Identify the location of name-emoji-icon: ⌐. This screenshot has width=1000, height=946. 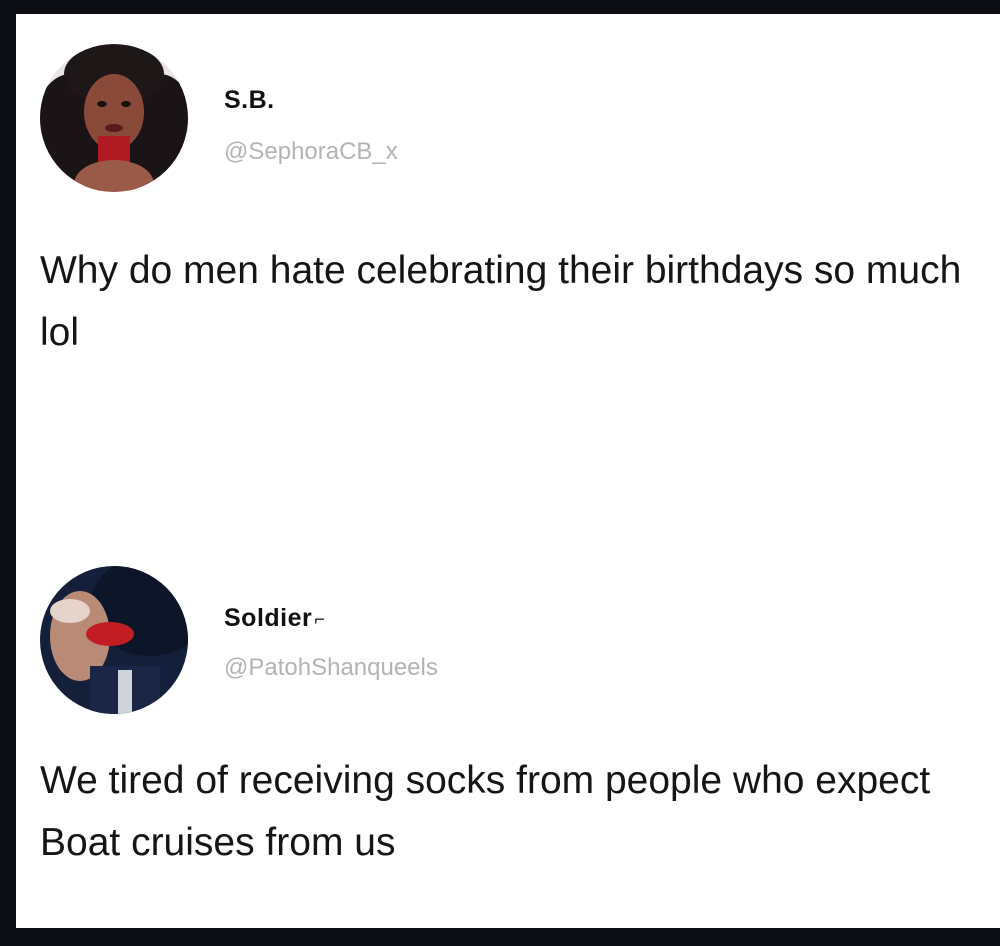
(320, 618).